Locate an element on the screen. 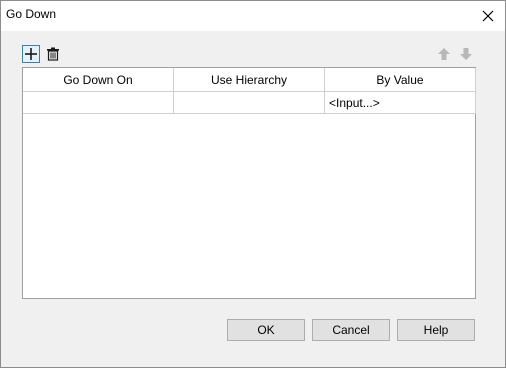 The width and height of the screenshot is (506, 368). plus-icon is located at coordinates (31, 54).